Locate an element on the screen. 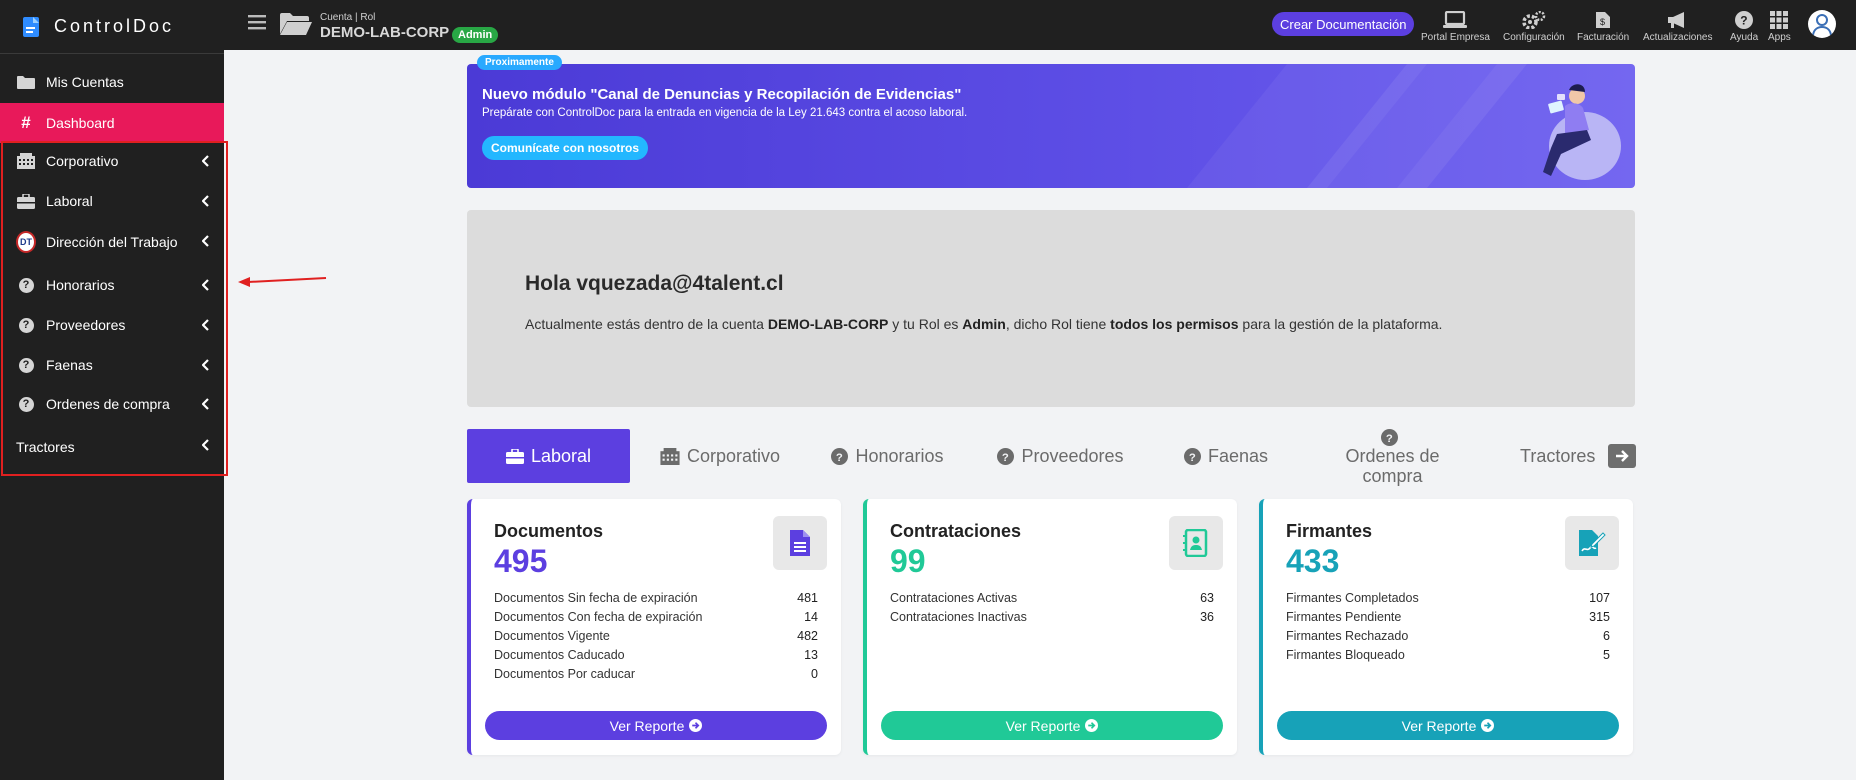  account-caption: Cuenta | Rol is located at coordinates (348, 17).